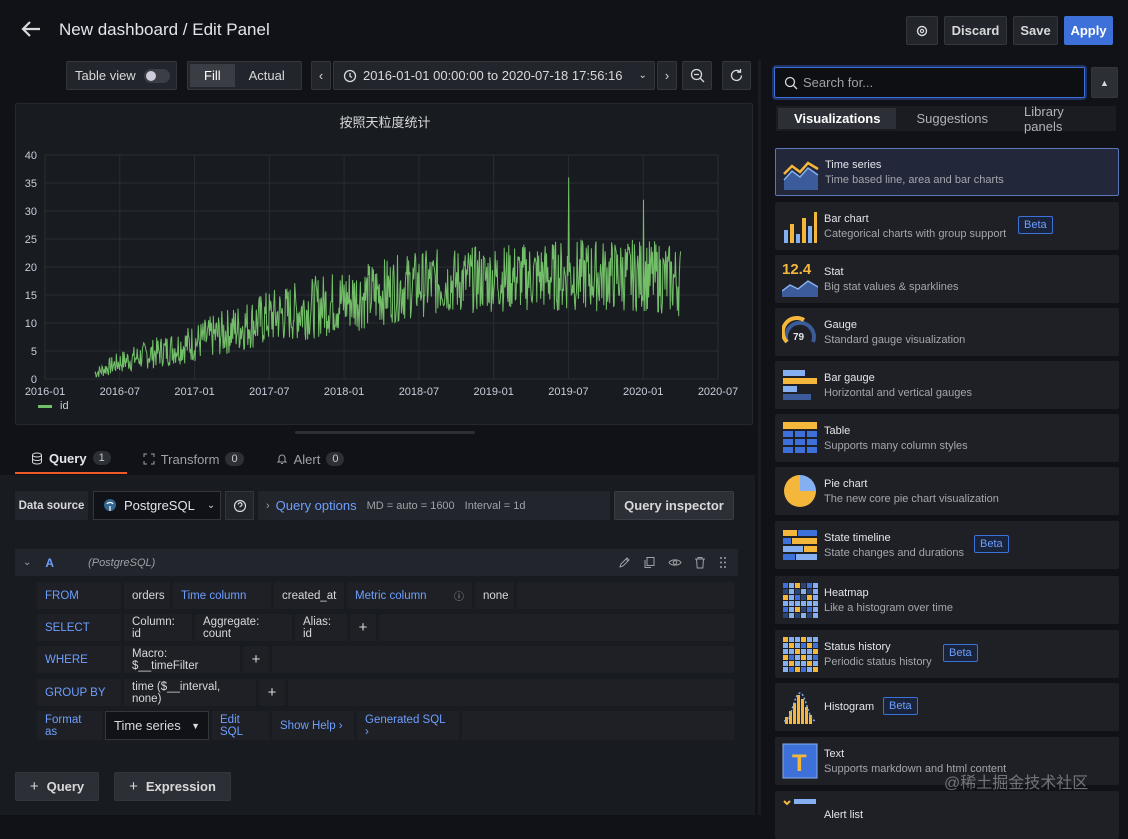  I want to click on fill-option: Fill, so click(212, 75).